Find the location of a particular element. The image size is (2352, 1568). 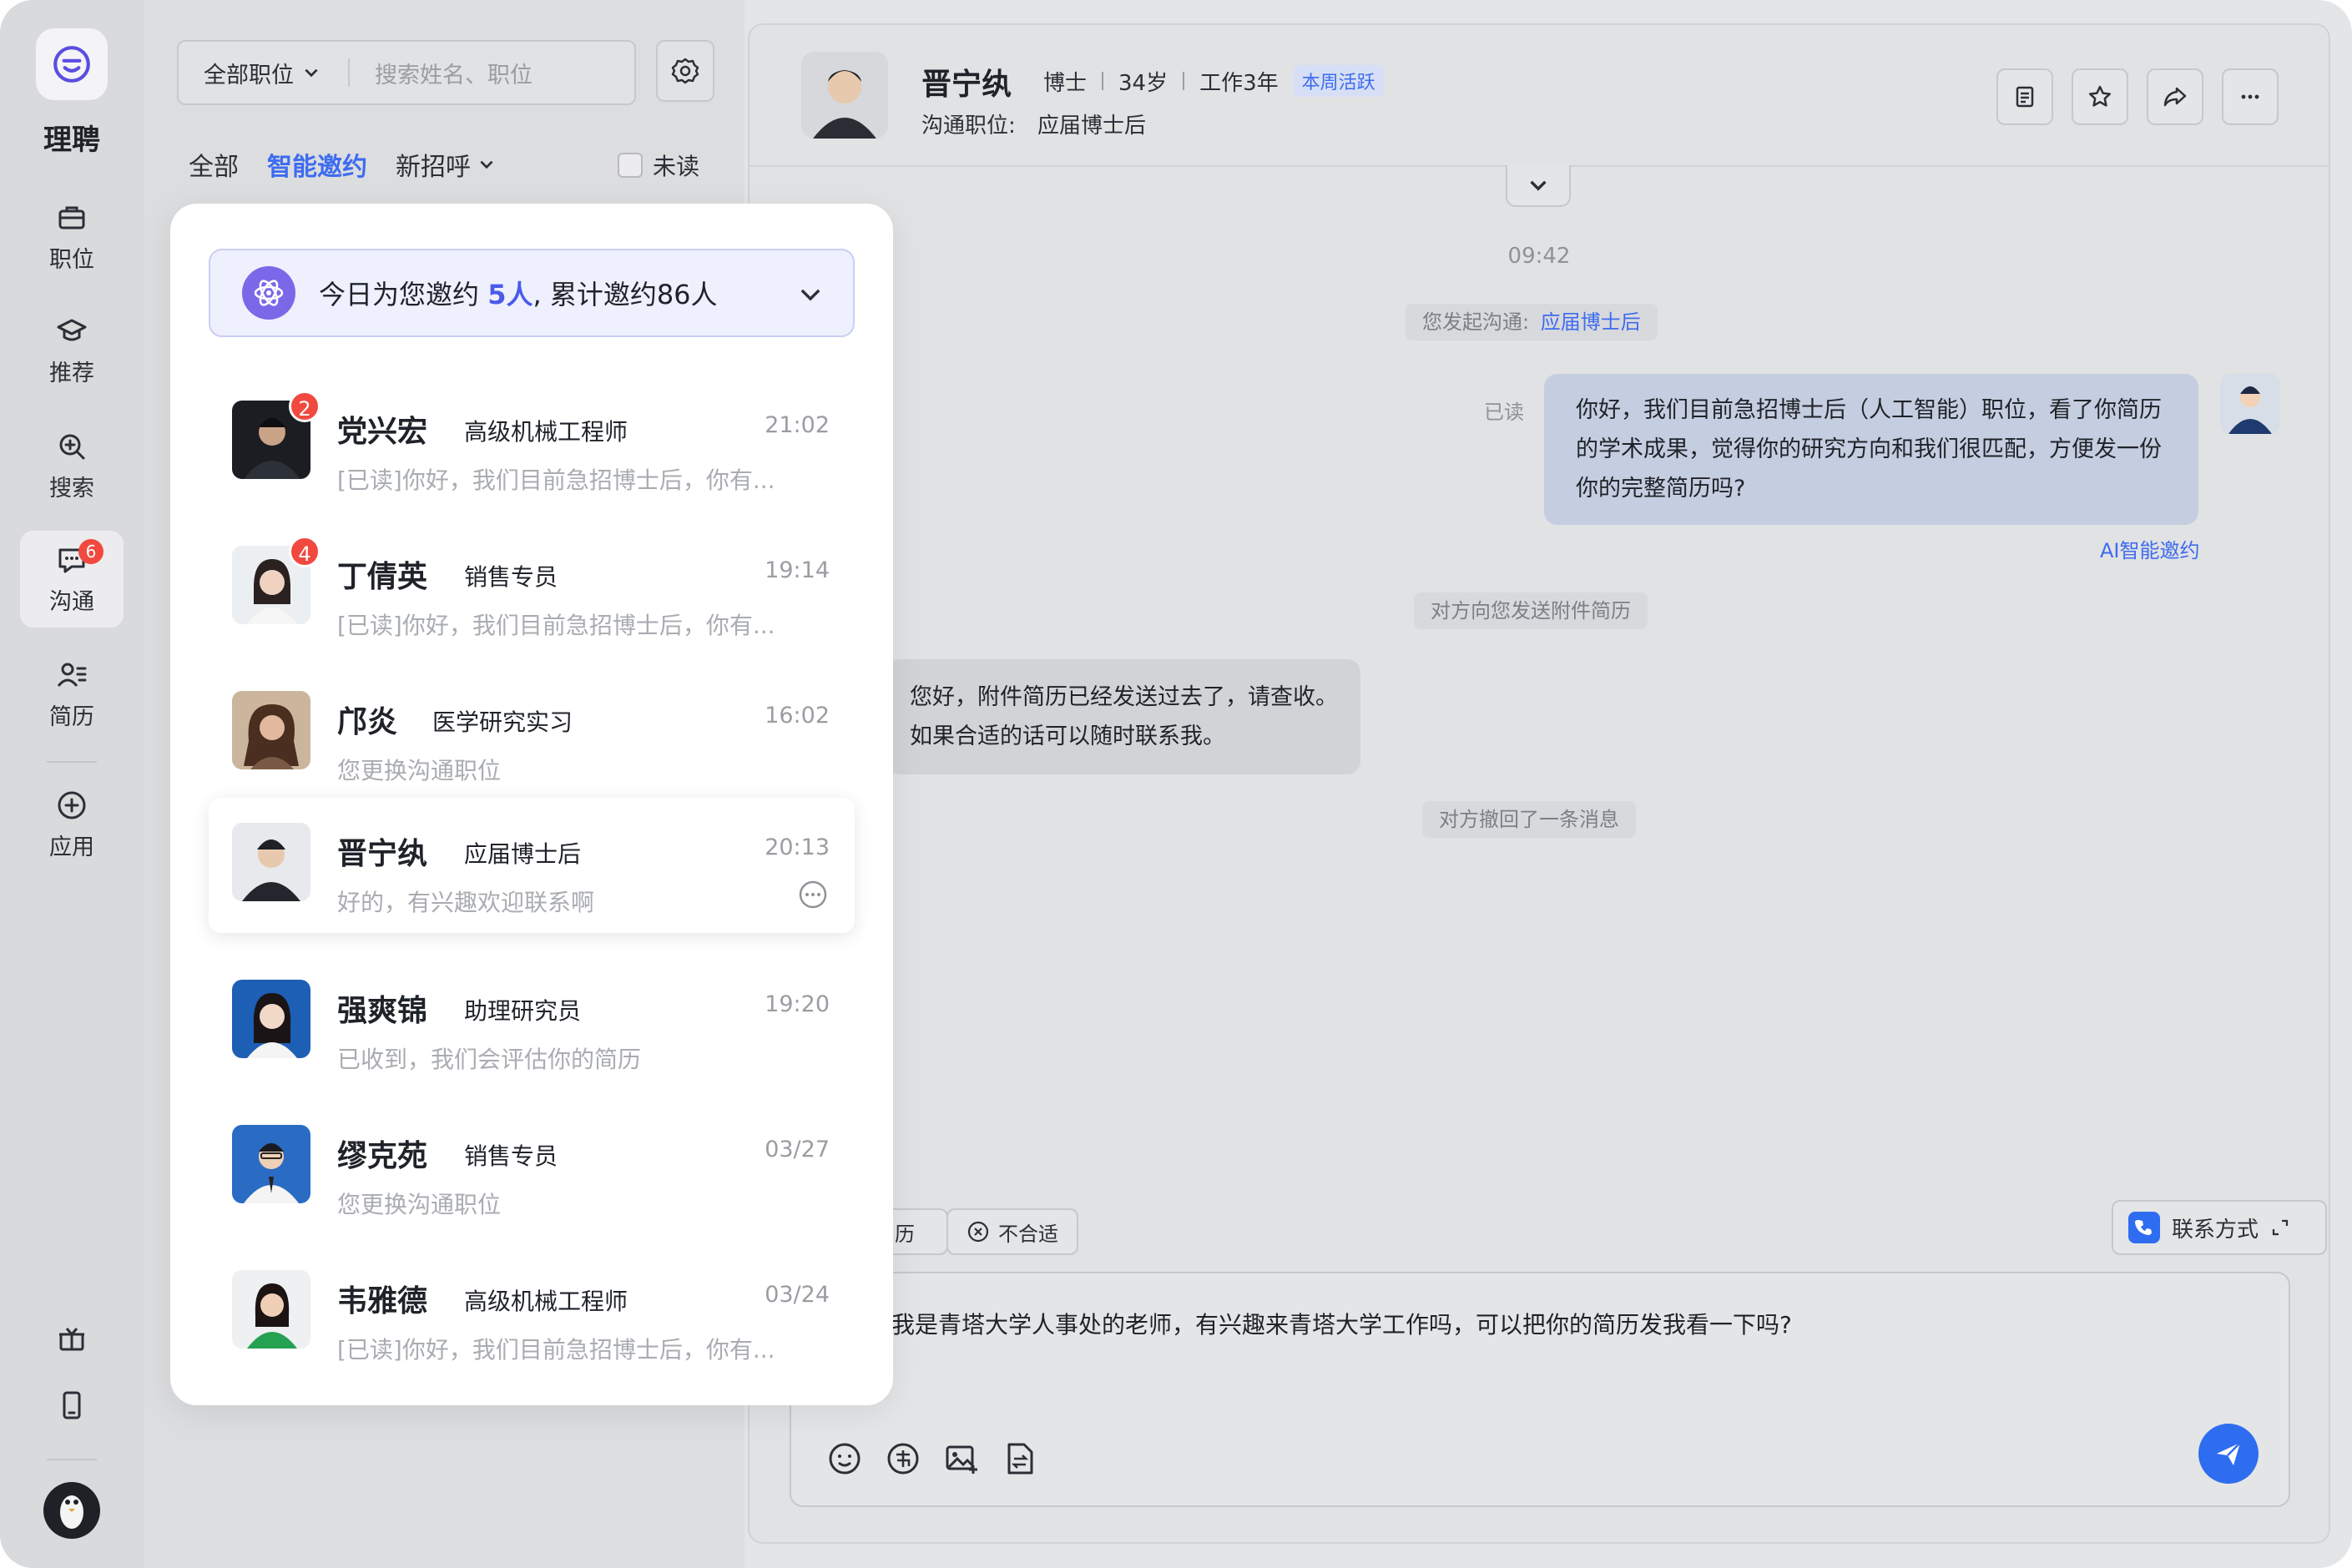

candidate-avatar is located at coordinates (844, 95).